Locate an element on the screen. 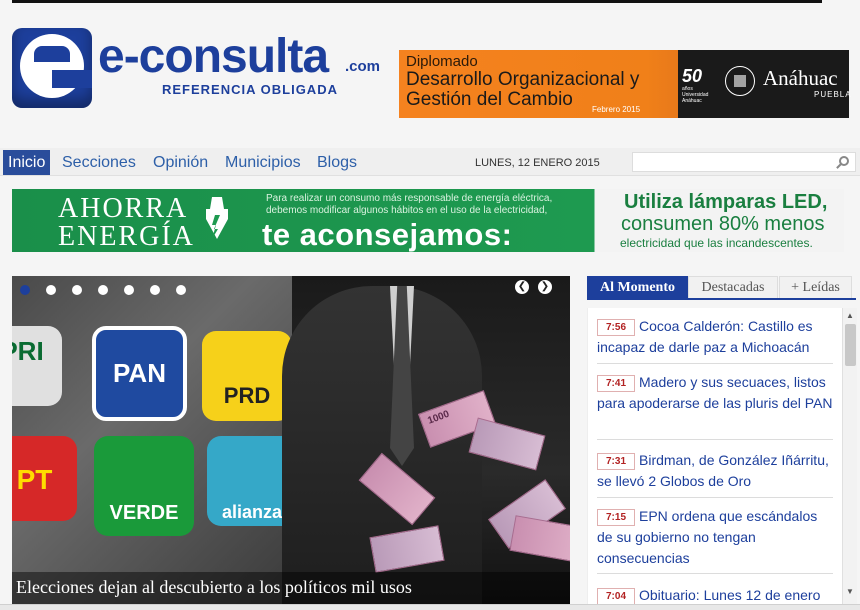 The width and height of the screenshot is (860, 610). logo-brand: e-consulta is located at coordinates (213, 56).